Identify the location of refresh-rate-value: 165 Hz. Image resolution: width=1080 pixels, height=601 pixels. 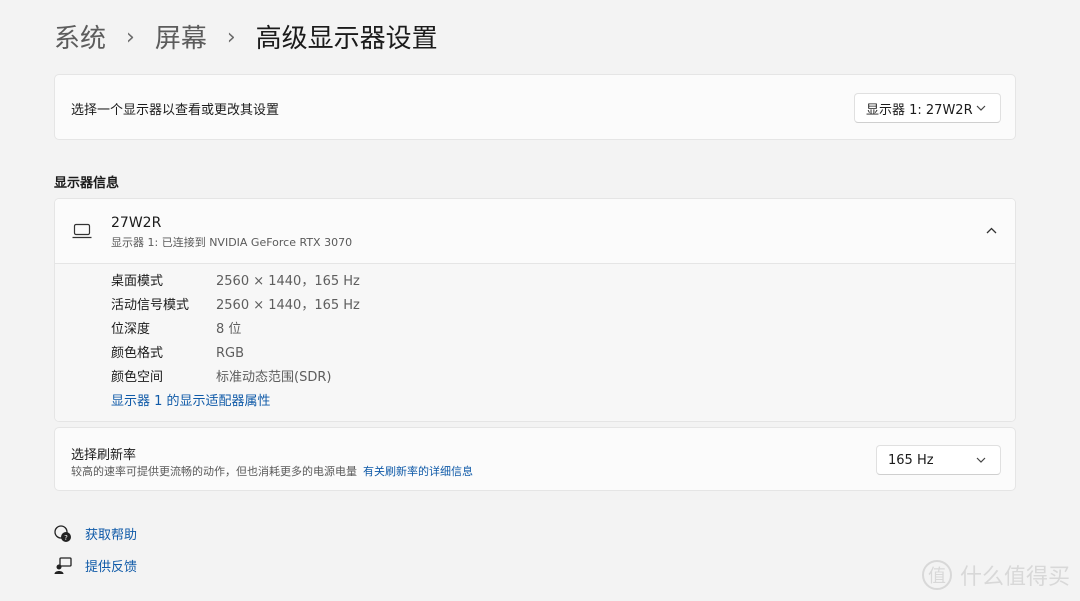
(911, 460).